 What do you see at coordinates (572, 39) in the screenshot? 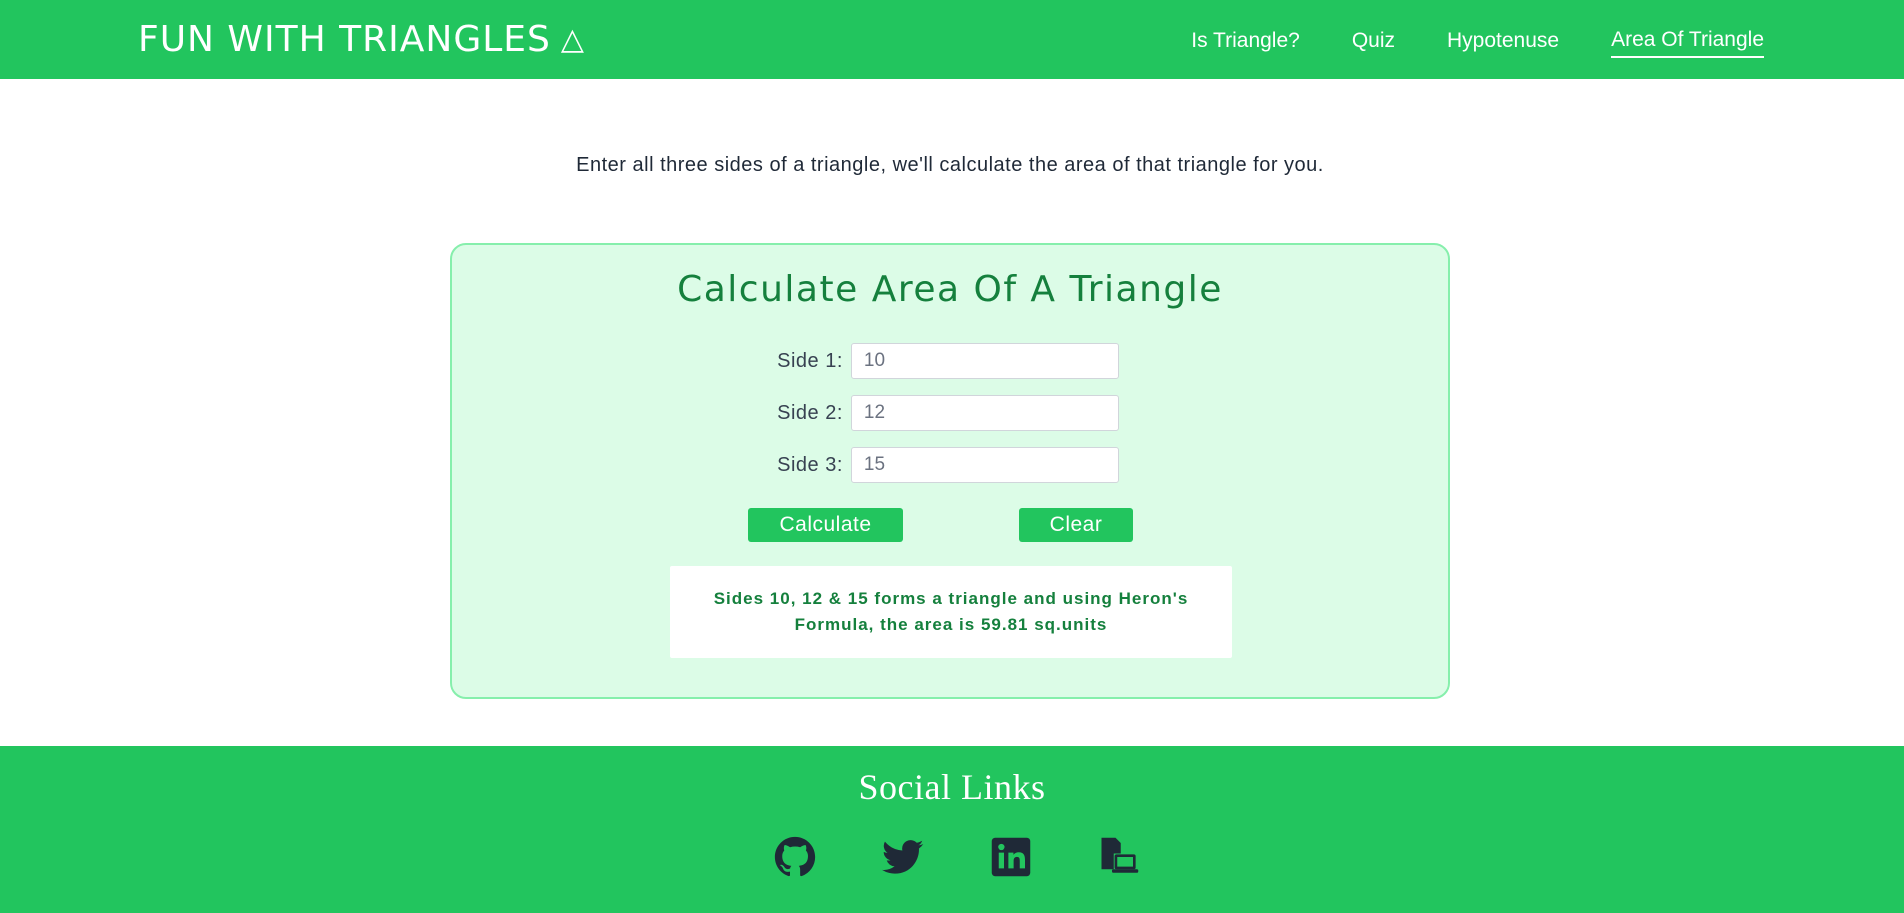
I see `triangle-icon: △` at bounding box center [572, 39].